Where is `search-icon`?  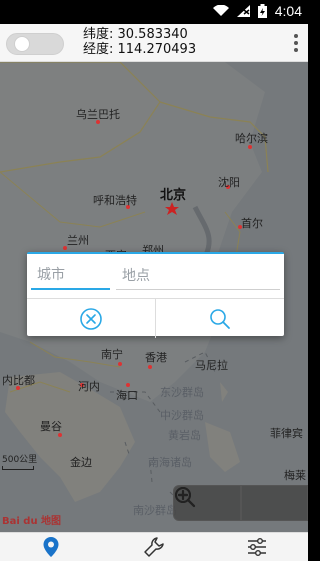 search-icon is located at coordinates (220, 318).